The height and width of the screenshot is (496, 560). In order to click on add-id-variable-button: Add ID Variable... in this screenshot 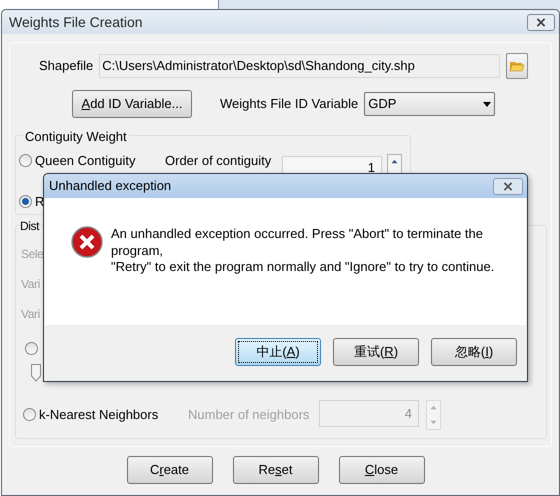, I will do `click(132, 104)`.